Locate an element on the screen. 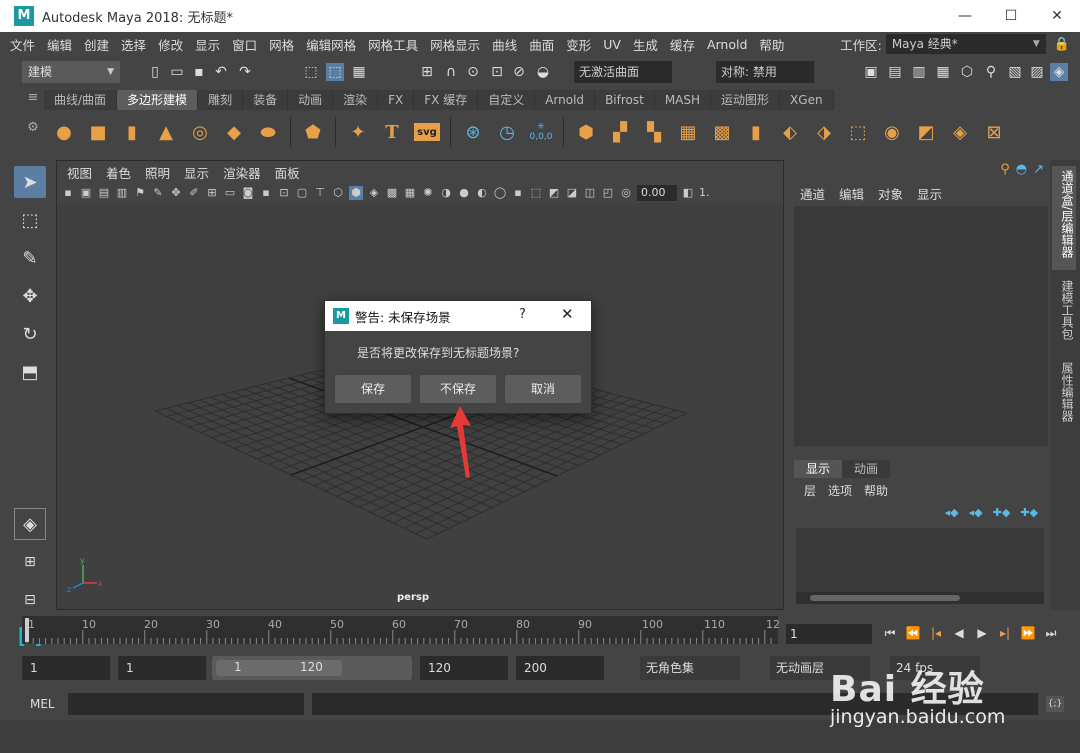  playback-start-field: 1 is located at coordinates (162, 668).